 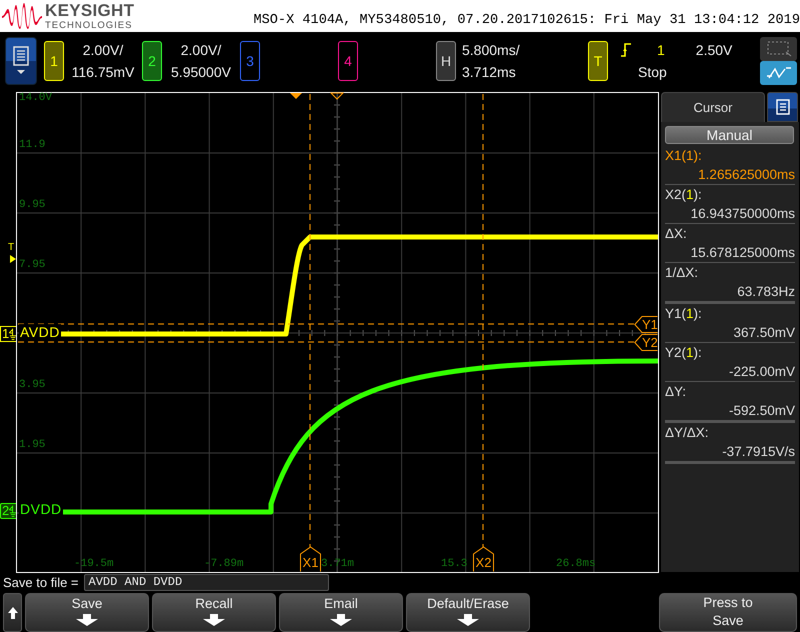 What do you see at coordinates (94, 564) in the screenshot?
I see `axis-label: -19.5m` at bounding box center [94, 564].